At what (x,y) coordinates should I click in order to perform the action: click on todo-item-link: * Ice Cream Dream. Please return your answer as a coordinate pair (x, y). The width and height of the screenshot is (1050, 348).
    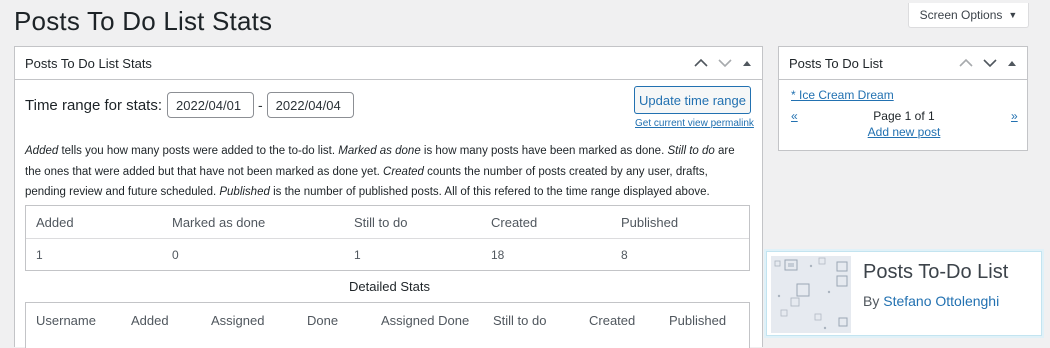
    Looking at the image, I should click on (842, 95).